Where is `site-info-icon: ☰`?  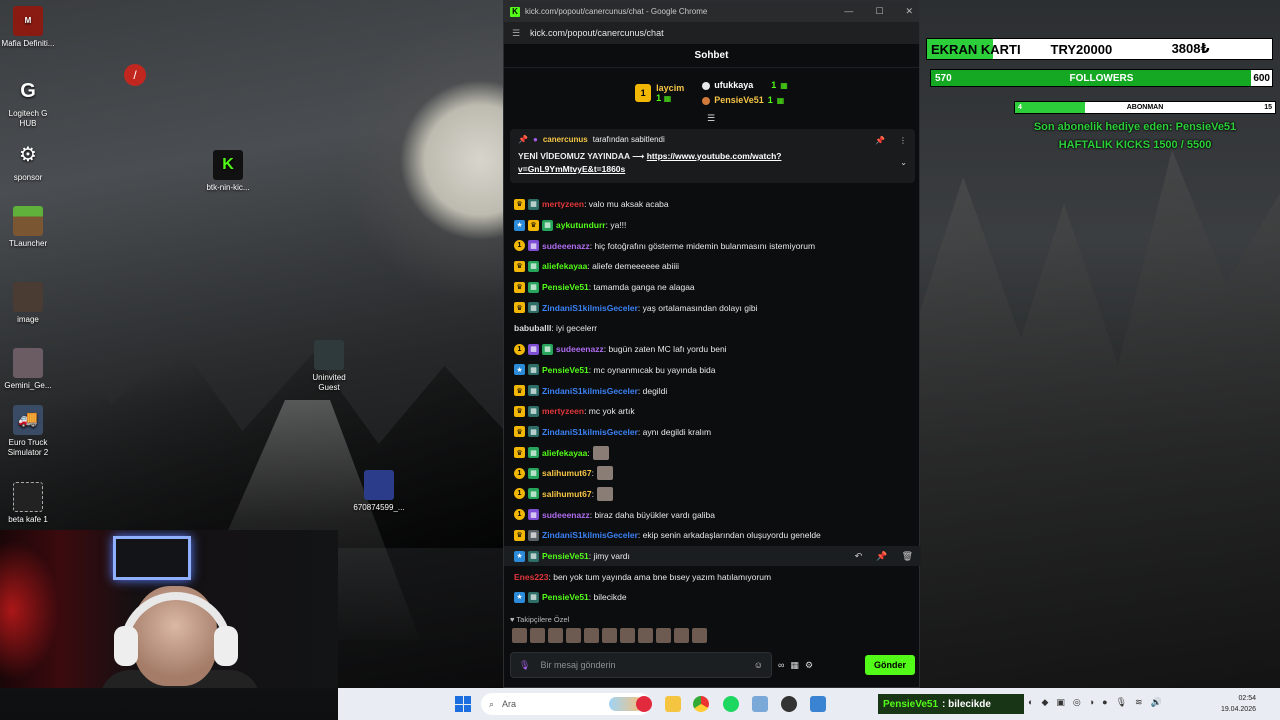
site-info-icon: ☰ is located at coordinates (517, 33).